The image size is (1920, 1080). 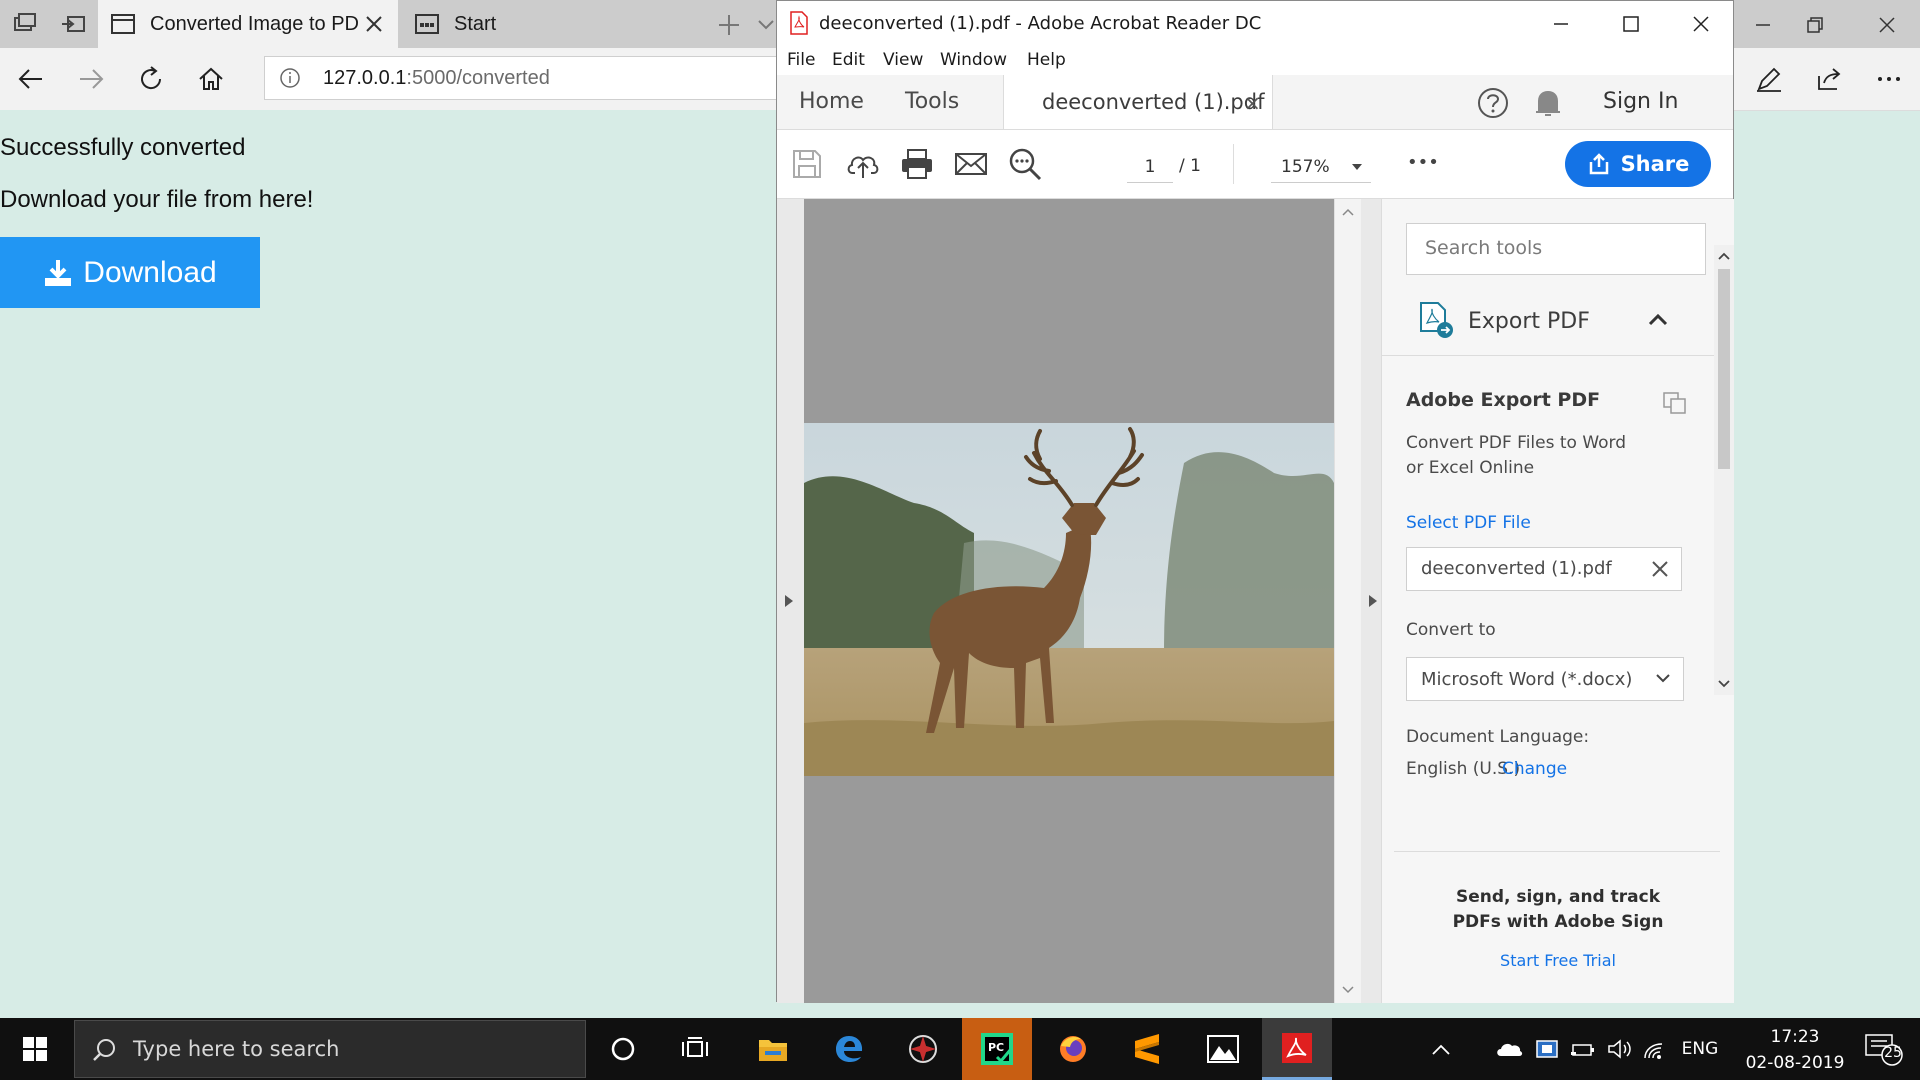 I want to click on file-explorer-icon, so click(x=773, y=1049).